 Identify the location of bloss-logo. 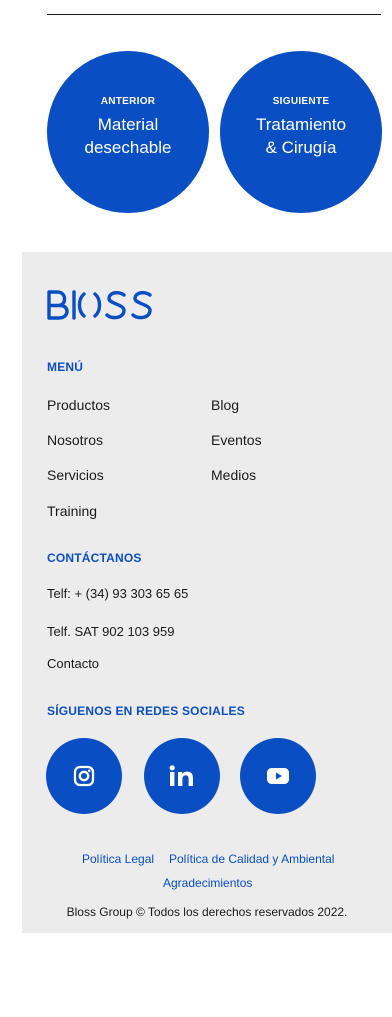
(105, 307).